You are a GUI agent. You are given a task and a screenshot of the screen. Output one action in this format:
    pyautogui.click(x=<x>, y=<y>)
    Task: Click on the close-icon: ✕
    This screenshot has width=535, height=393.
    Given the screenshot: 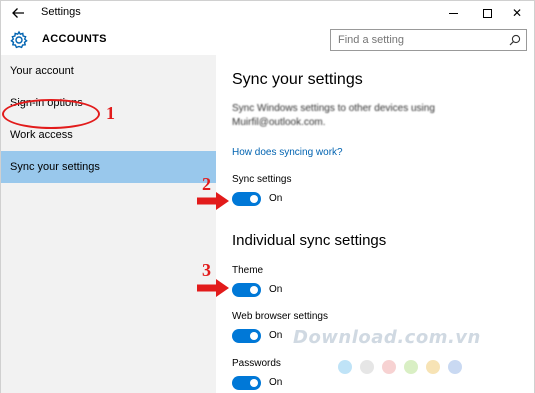 What is the action you would take?
    pyautogui.click(x=517, y=13)
    